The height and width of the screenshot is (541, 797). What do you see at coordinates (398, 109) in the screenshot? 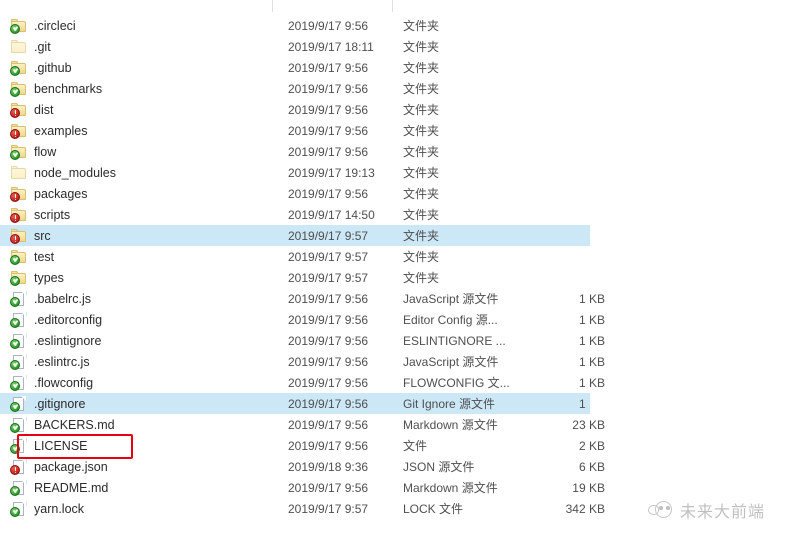
I see `file-row: dist 2019/9/17 9:56 文件夹` at bounding box center [398, 109].